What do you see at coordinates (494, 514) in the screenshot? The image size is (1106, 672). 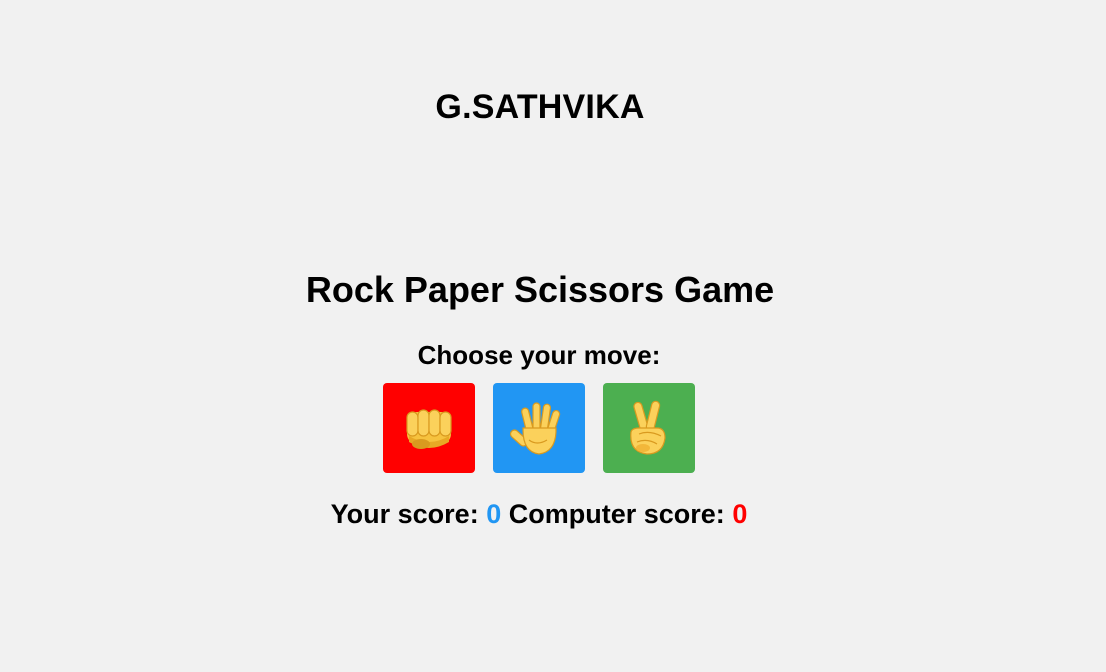 I see `your-score-value: 0` at bounding box center [494, 514].